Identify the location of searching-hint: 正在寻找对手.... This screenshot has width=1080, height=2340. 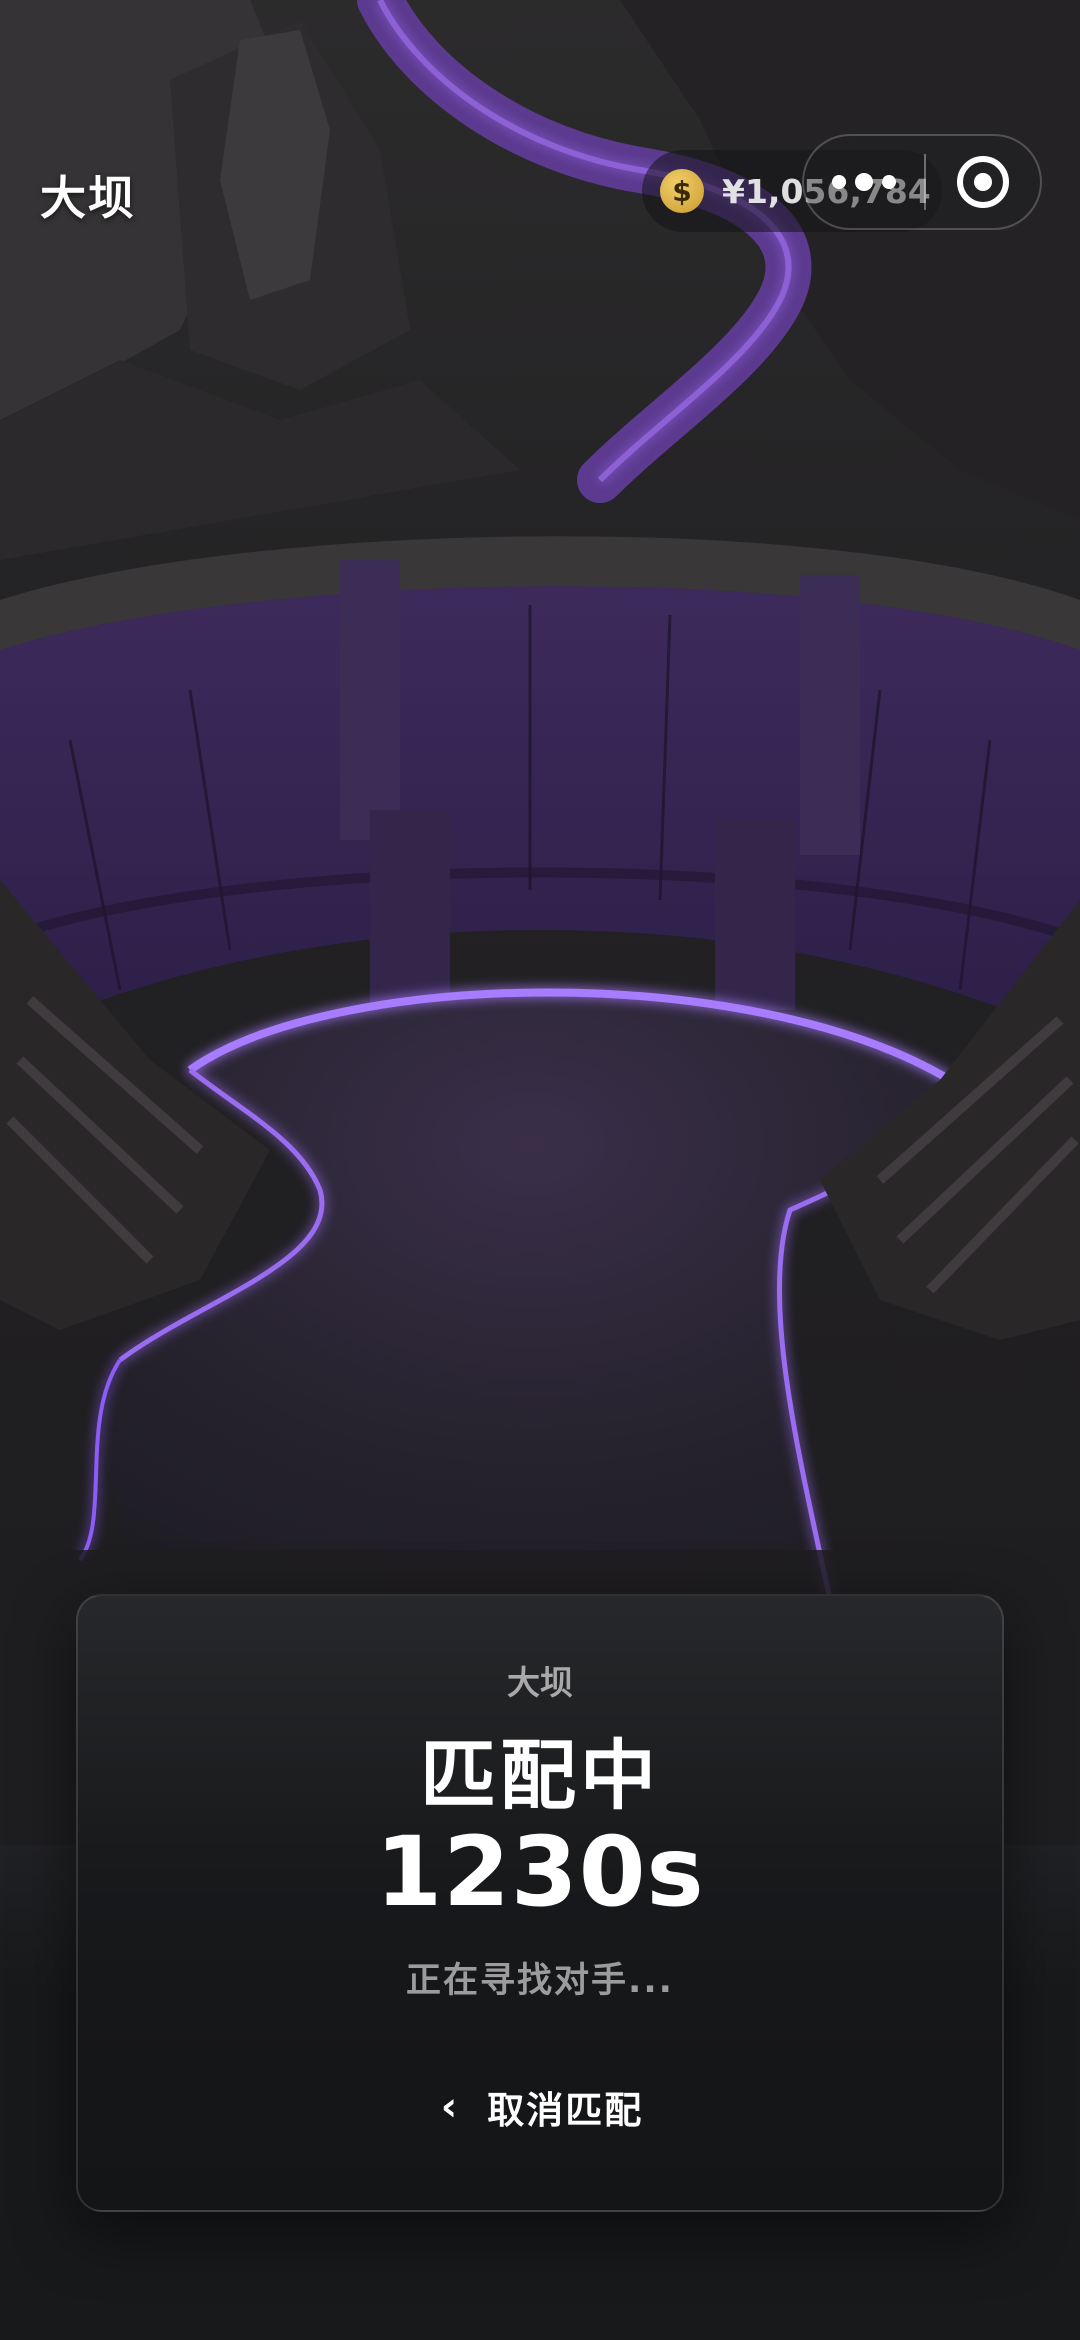
(540, 1981).